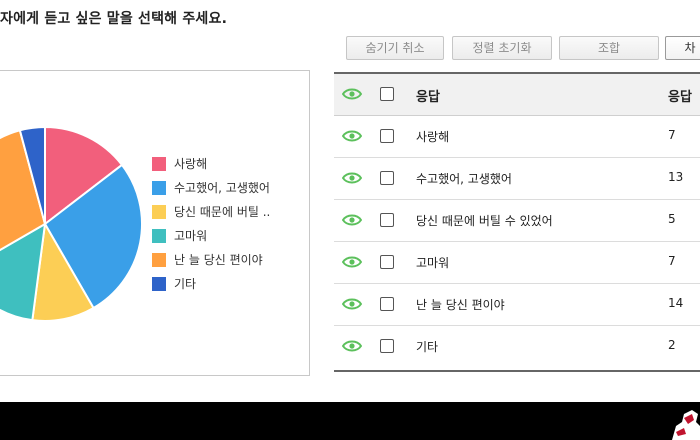 This screenshot has height=440, width=700. I want to click on response-text: 난 늘 당신 편이야, so click(460, 305).